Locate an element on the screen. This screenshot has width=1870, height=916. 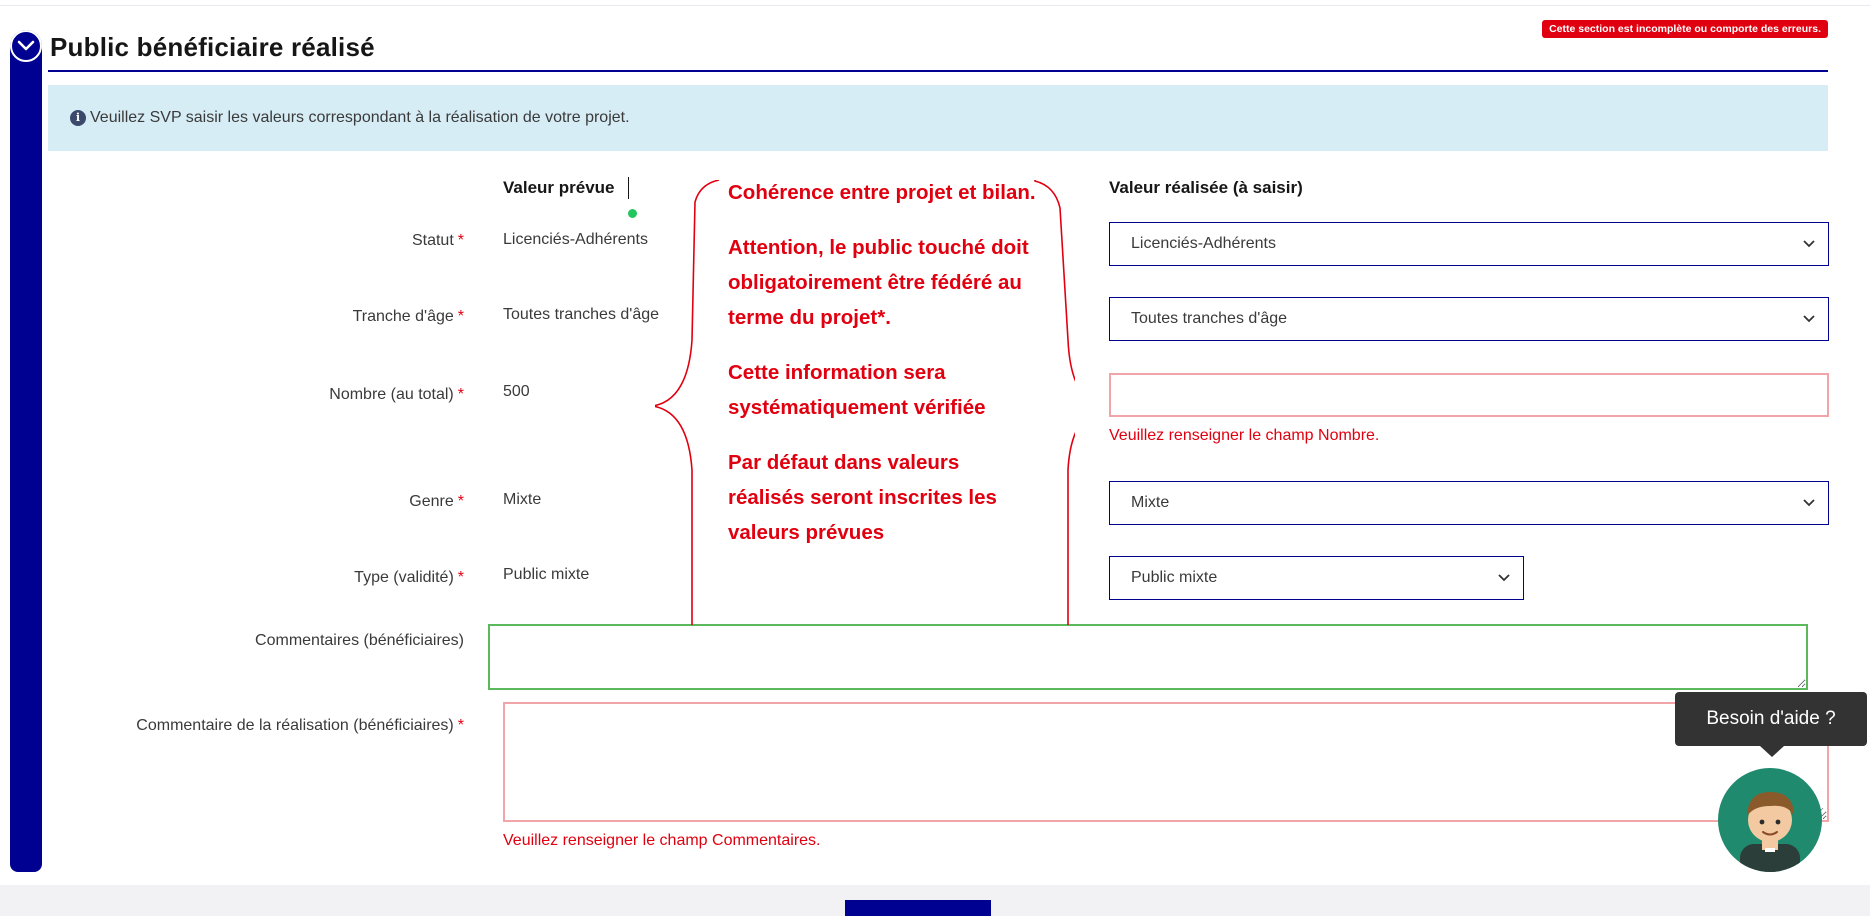
select-type-value: Public mixte is located at coordinates (1174, 577).